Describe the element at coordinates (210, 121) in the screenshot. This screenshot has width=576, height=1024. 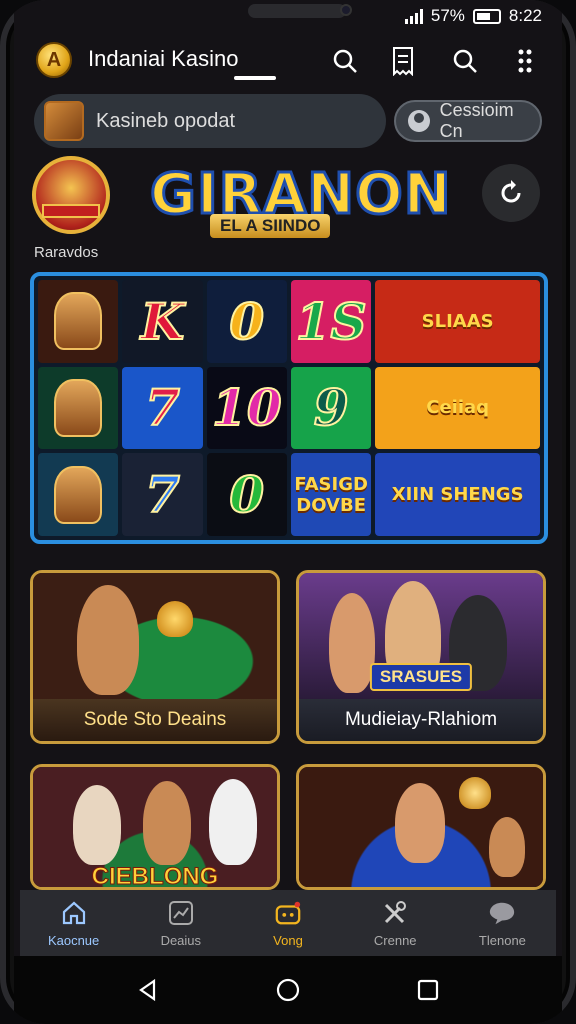
I see `search-bar: Kasineb opodat` at that location.